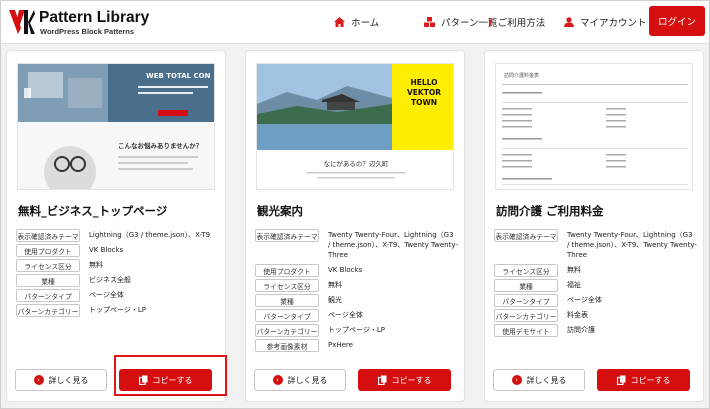 The height and width of the screenshot is (409, 710). Describe the element at coordinates (550, 211) in the screenshot. I see `pattern-title: 訪問介護 ご利用料金` at that location.